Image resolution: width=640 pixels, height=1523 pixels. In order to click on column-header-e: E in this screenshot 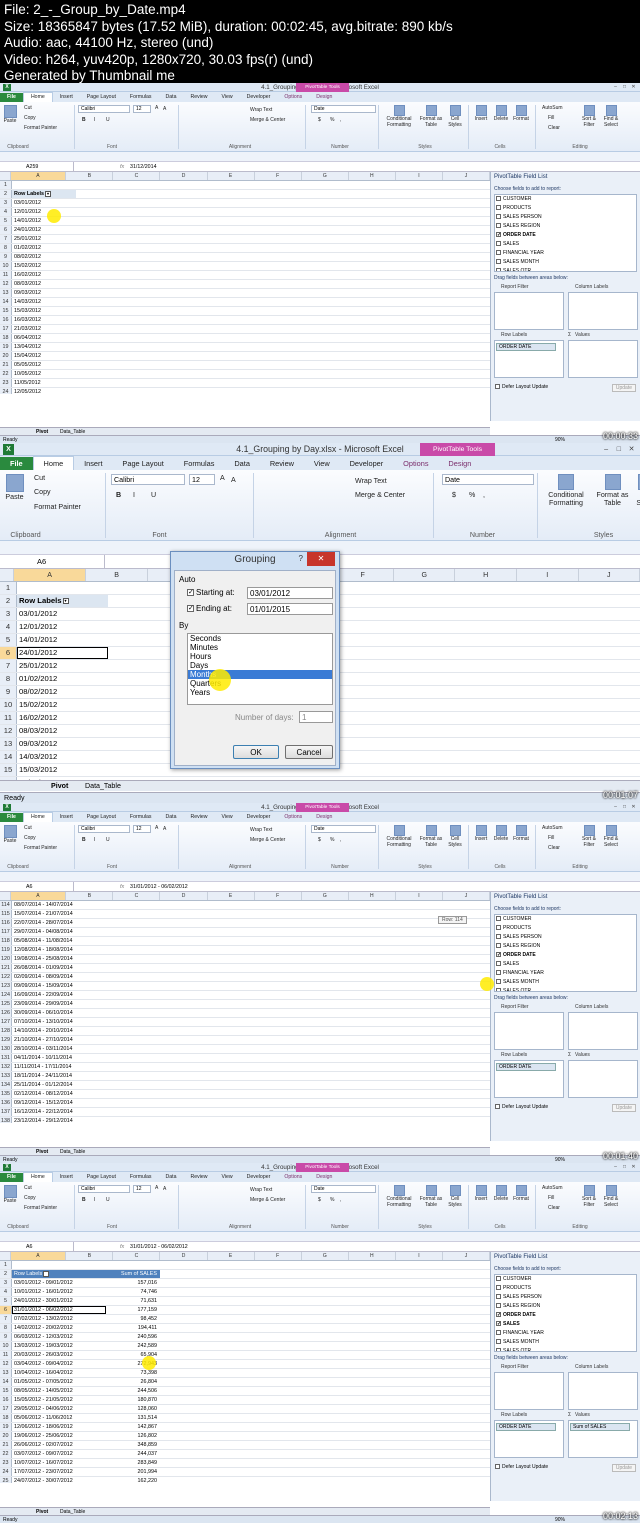, I will do `click(231, 176)`.